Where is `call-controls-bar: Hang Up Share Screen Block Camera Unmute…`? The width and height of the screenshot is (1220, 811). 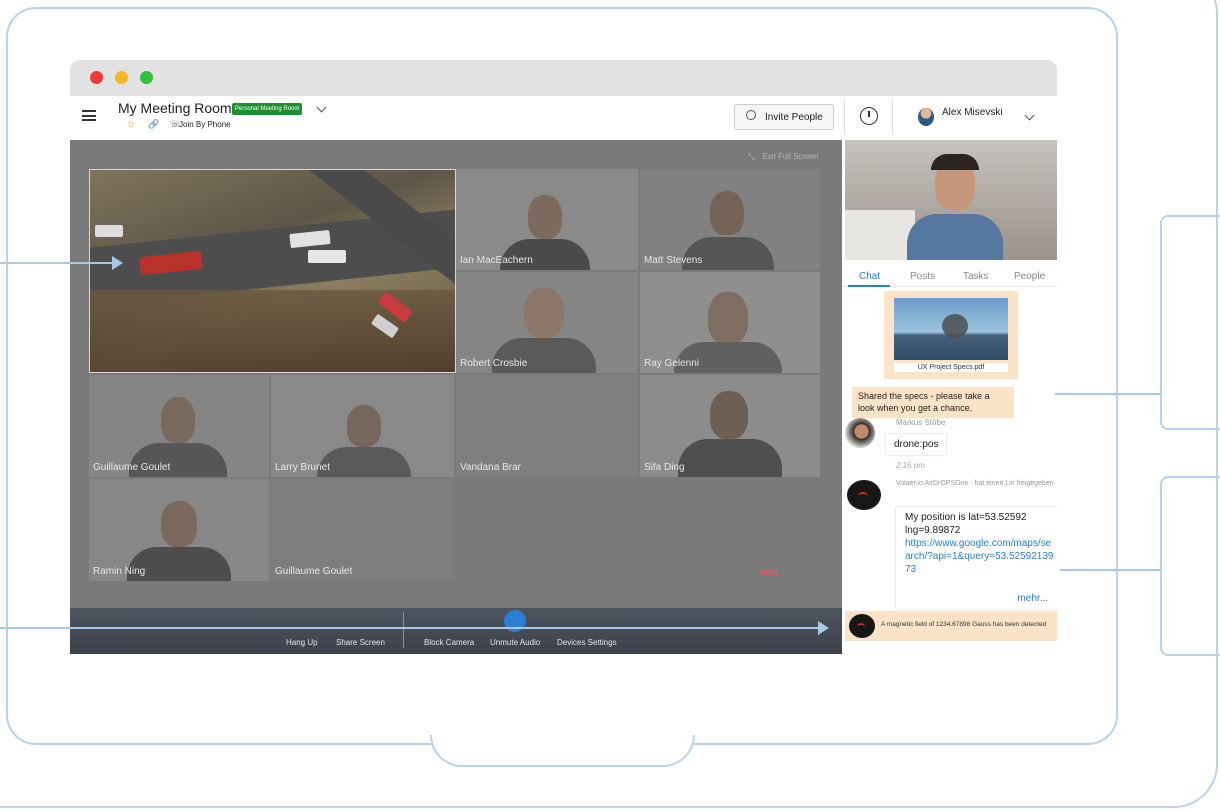 call-controls-bar: Hang Up Share Screen Block Camera Unmute… is located at coordinates (456, 631).